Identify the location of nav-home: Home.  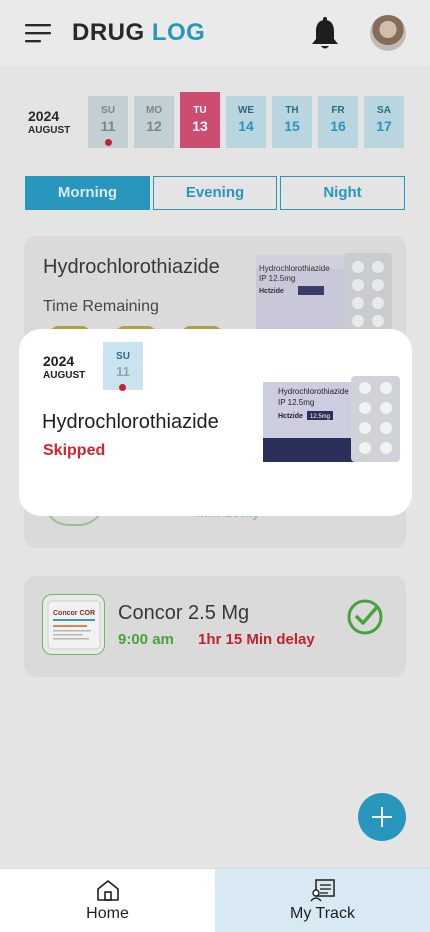
(107, 900).